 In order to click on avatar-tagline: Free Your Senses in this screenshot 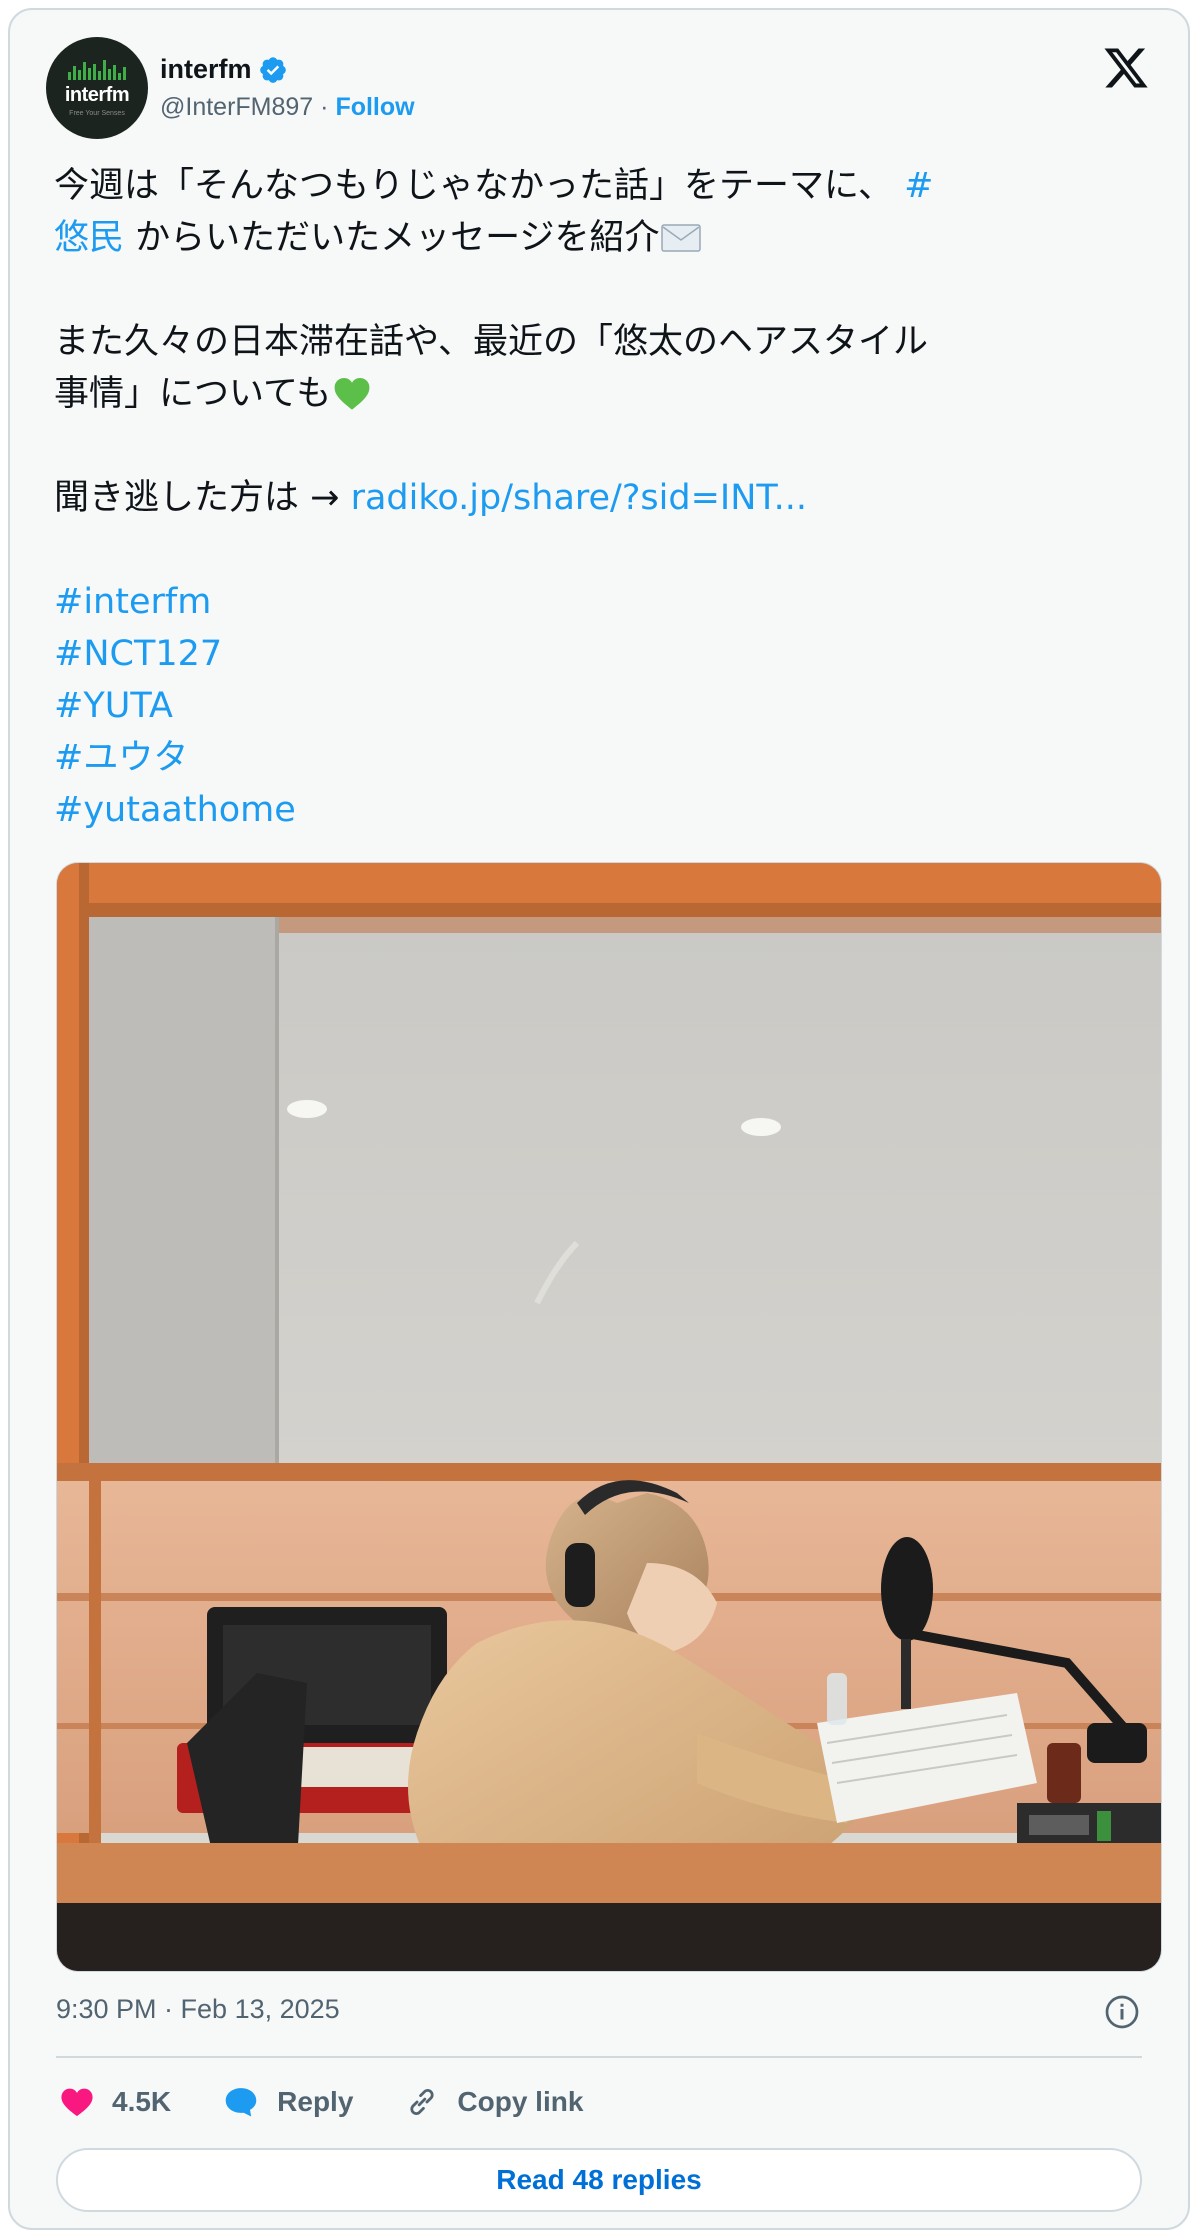, I will do `click(97, 113)`.